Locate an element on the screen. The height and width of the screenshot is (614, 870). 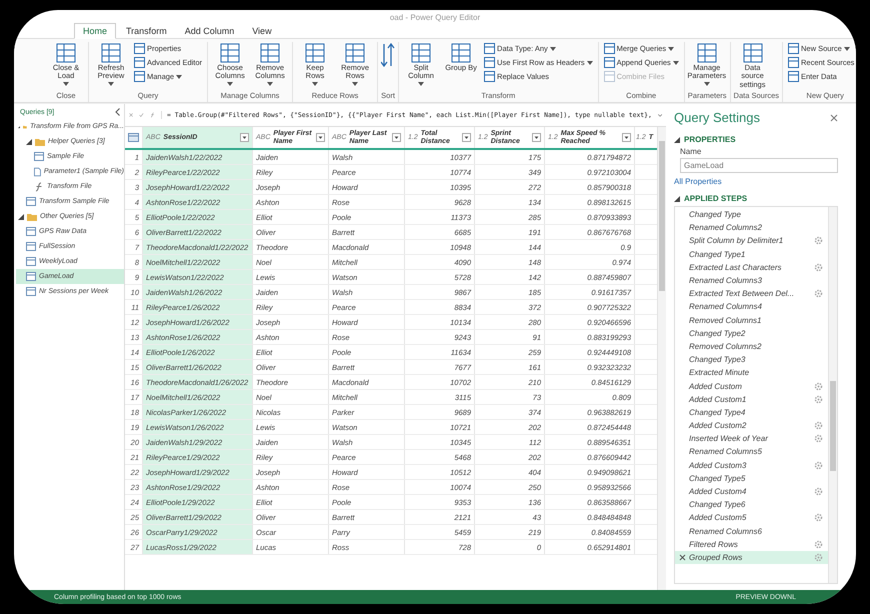
close-button is located at coordinates (834, 118).